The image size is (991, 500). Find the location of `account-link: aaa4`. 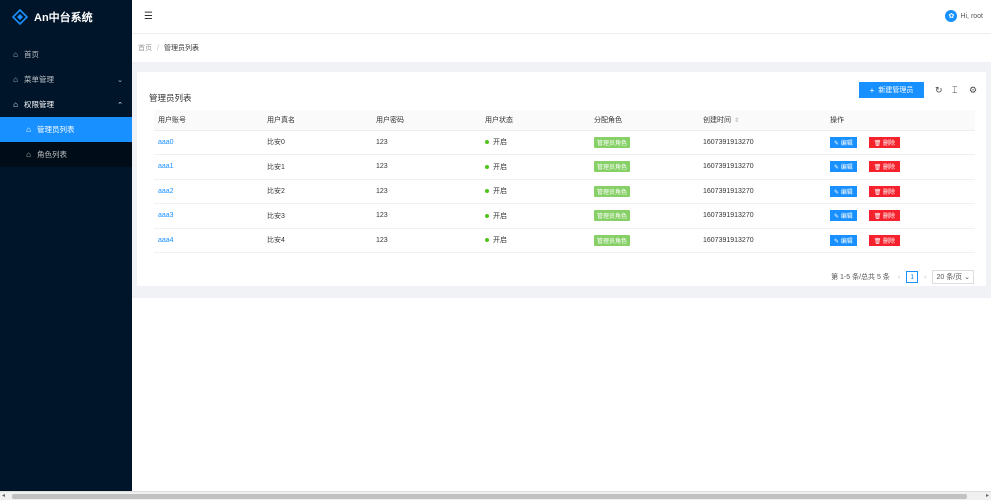

account-link: aaa4 is located at coordinates (208, 240).